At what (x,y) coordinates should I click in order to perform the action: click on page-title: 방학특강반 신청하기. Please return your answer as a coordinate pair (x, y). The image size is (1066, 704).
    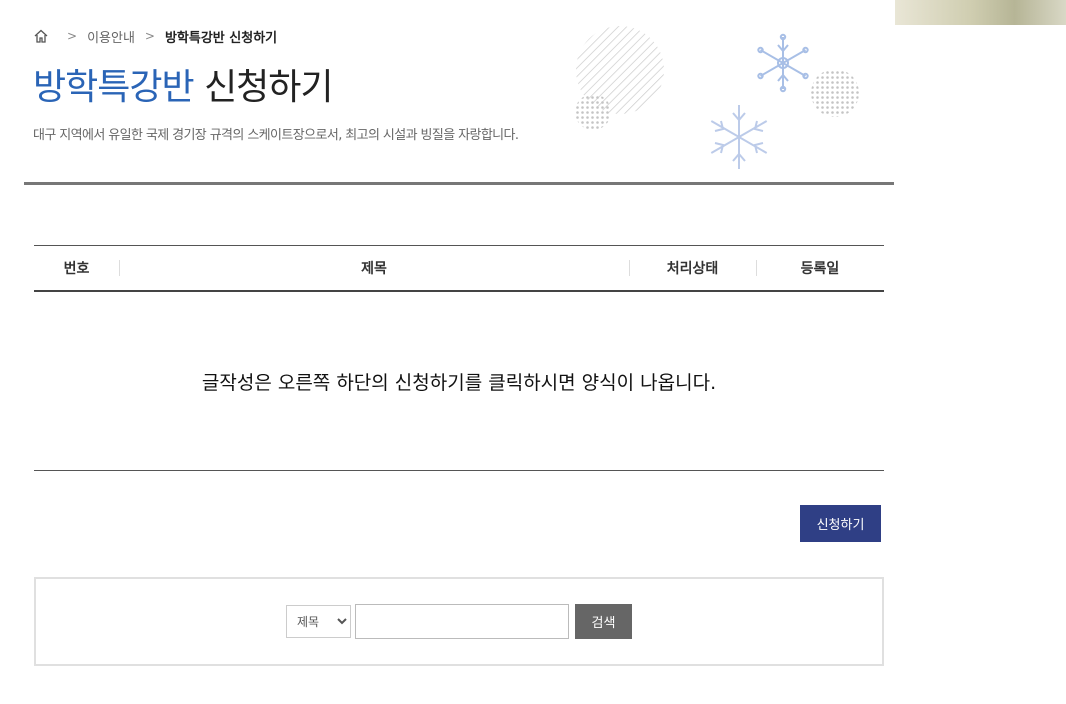
    Looking at the image, I should click on (183, 88).